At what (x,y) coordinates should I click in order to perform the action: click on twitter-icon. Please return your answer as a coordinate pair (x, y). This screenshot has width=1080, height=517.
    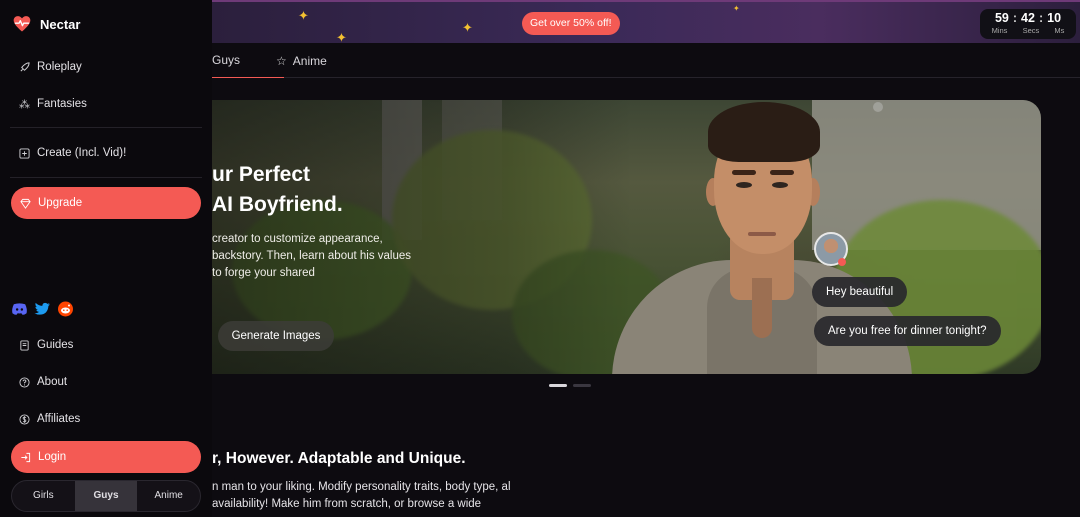
    Looking at the image, I should click on (42, 309).